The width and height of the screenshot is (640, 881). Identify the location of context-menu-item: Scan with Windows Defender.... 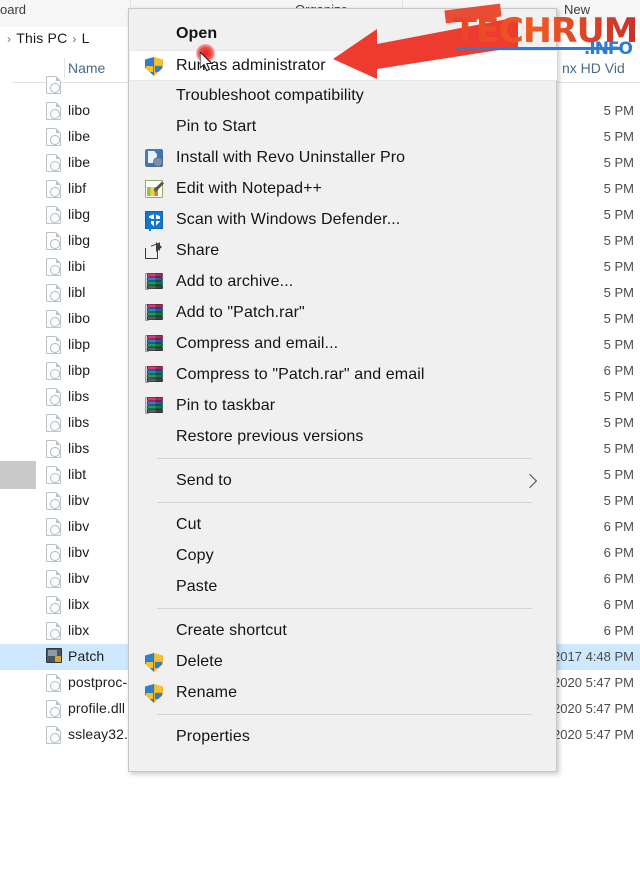
(343, 220).